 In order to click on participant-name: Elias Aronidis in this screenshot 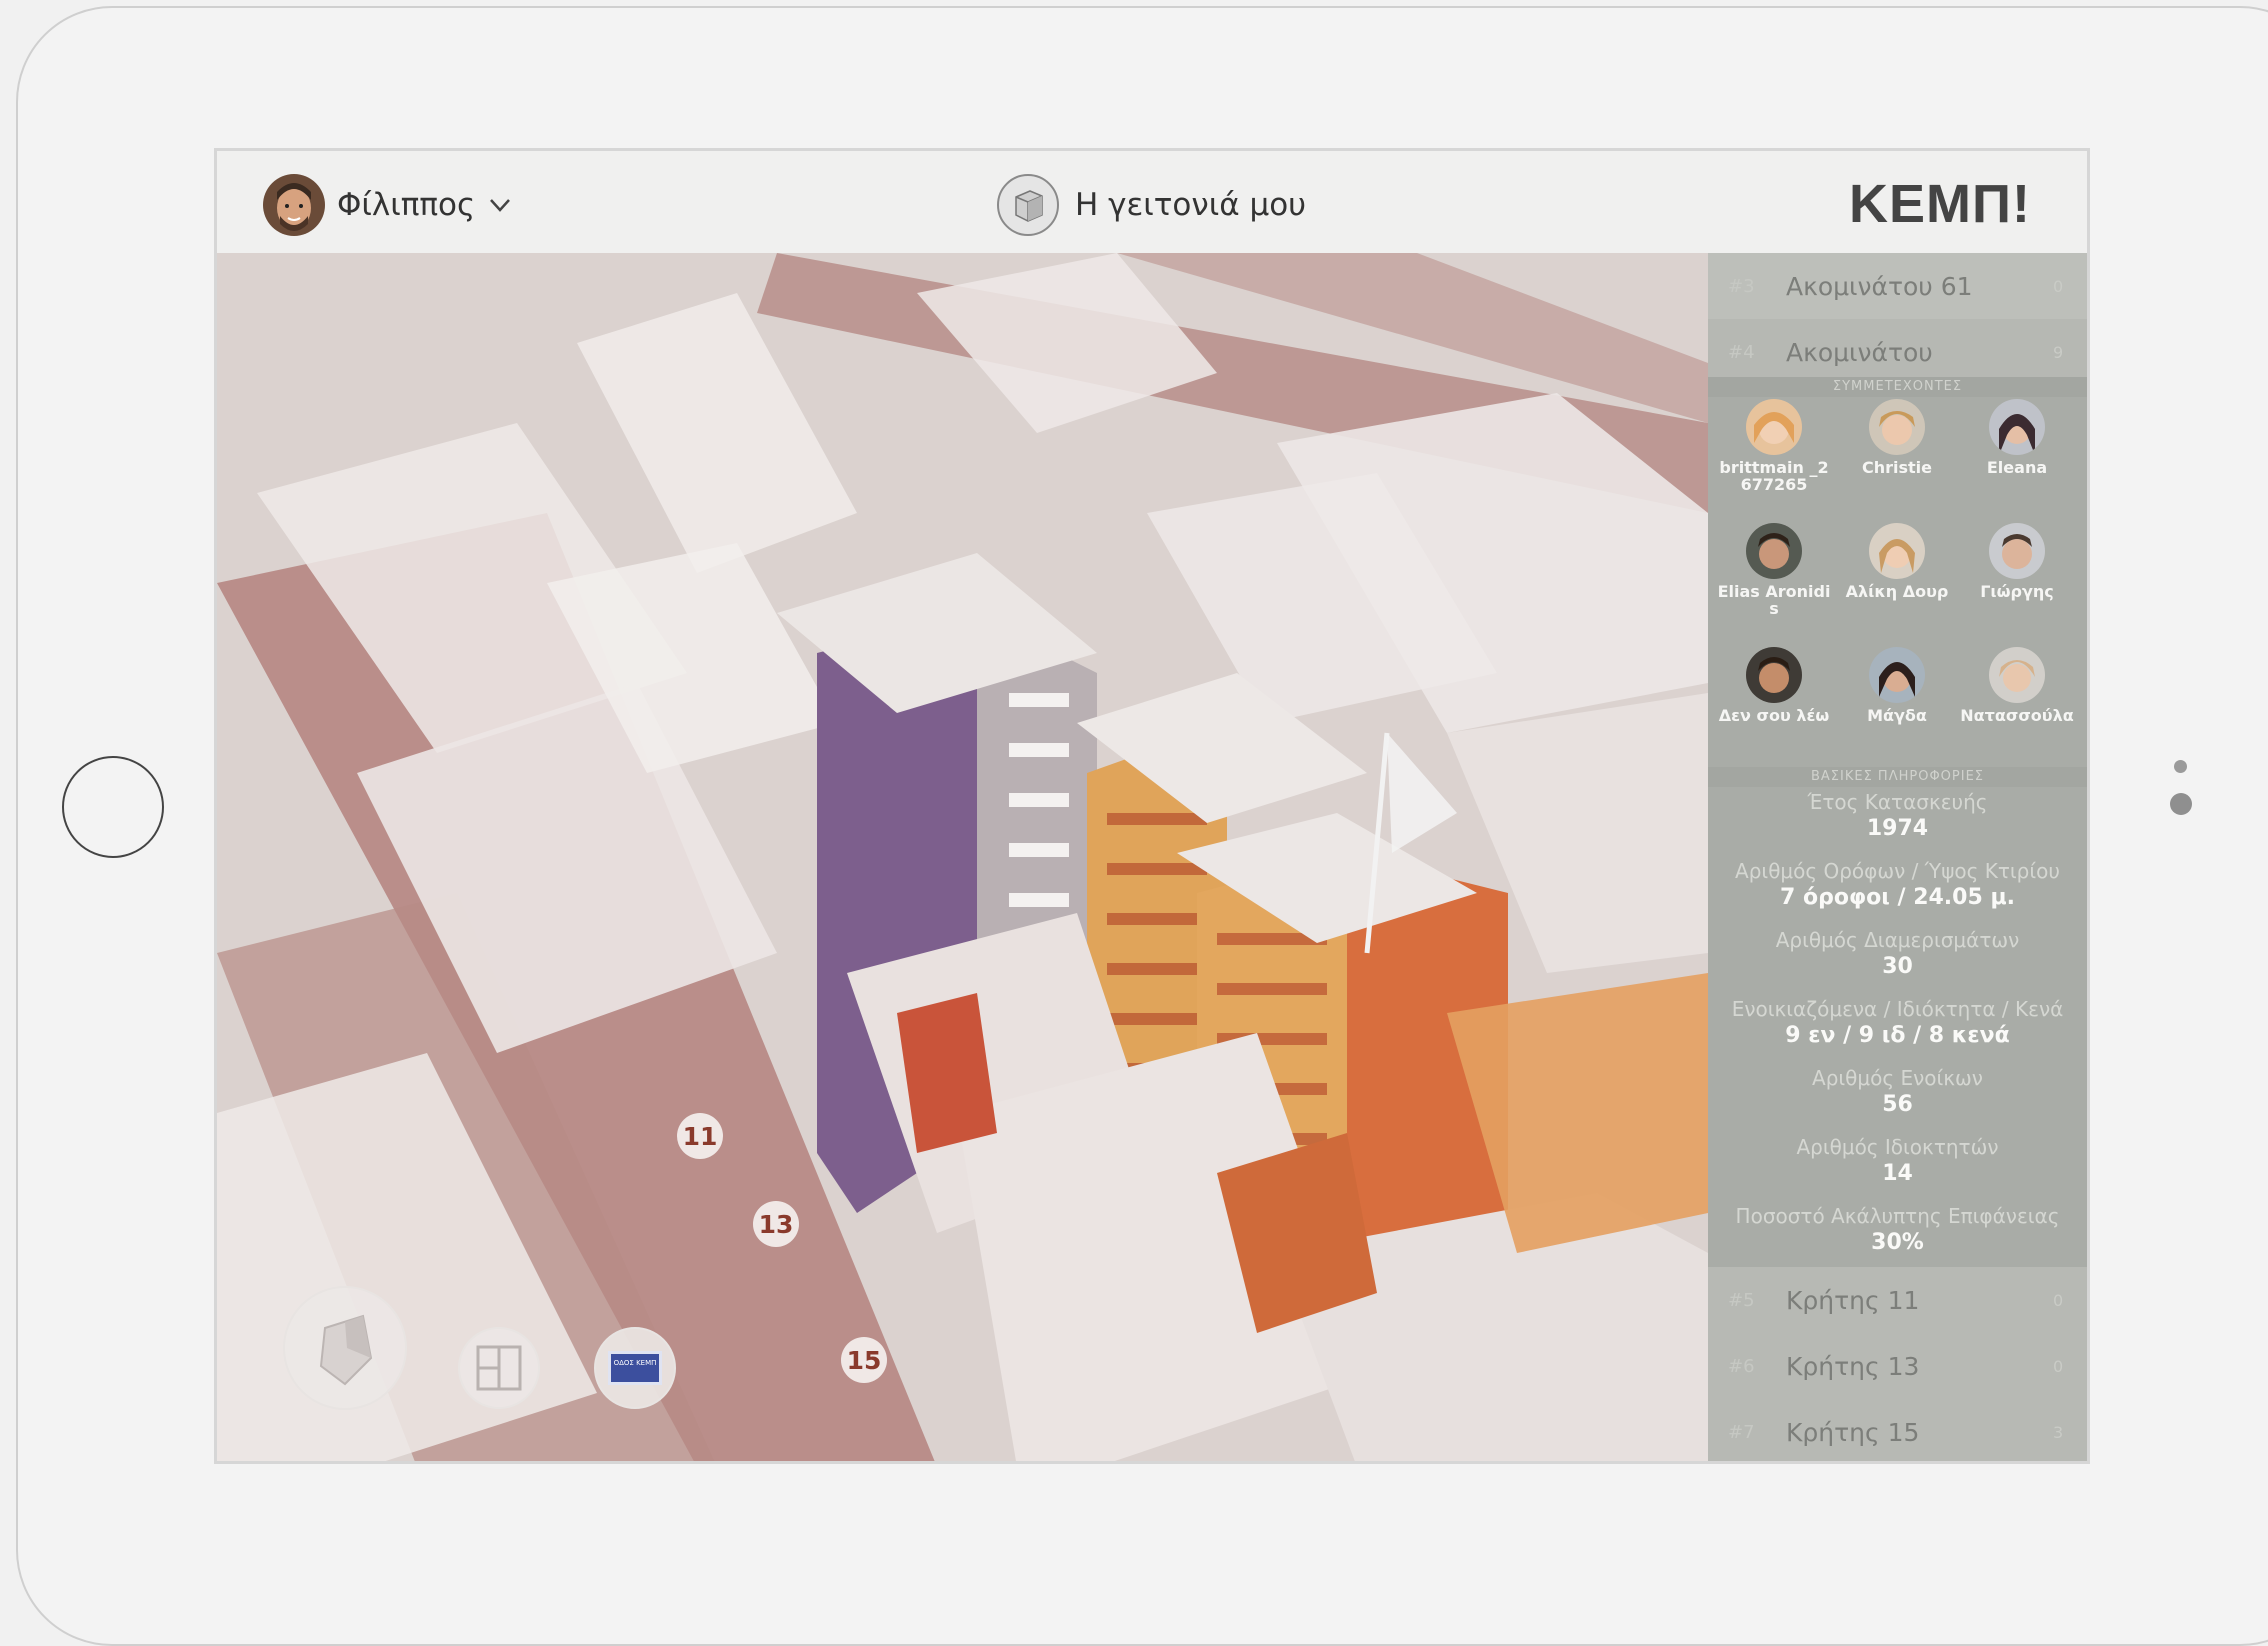, I will do `click(1774, 600)`.